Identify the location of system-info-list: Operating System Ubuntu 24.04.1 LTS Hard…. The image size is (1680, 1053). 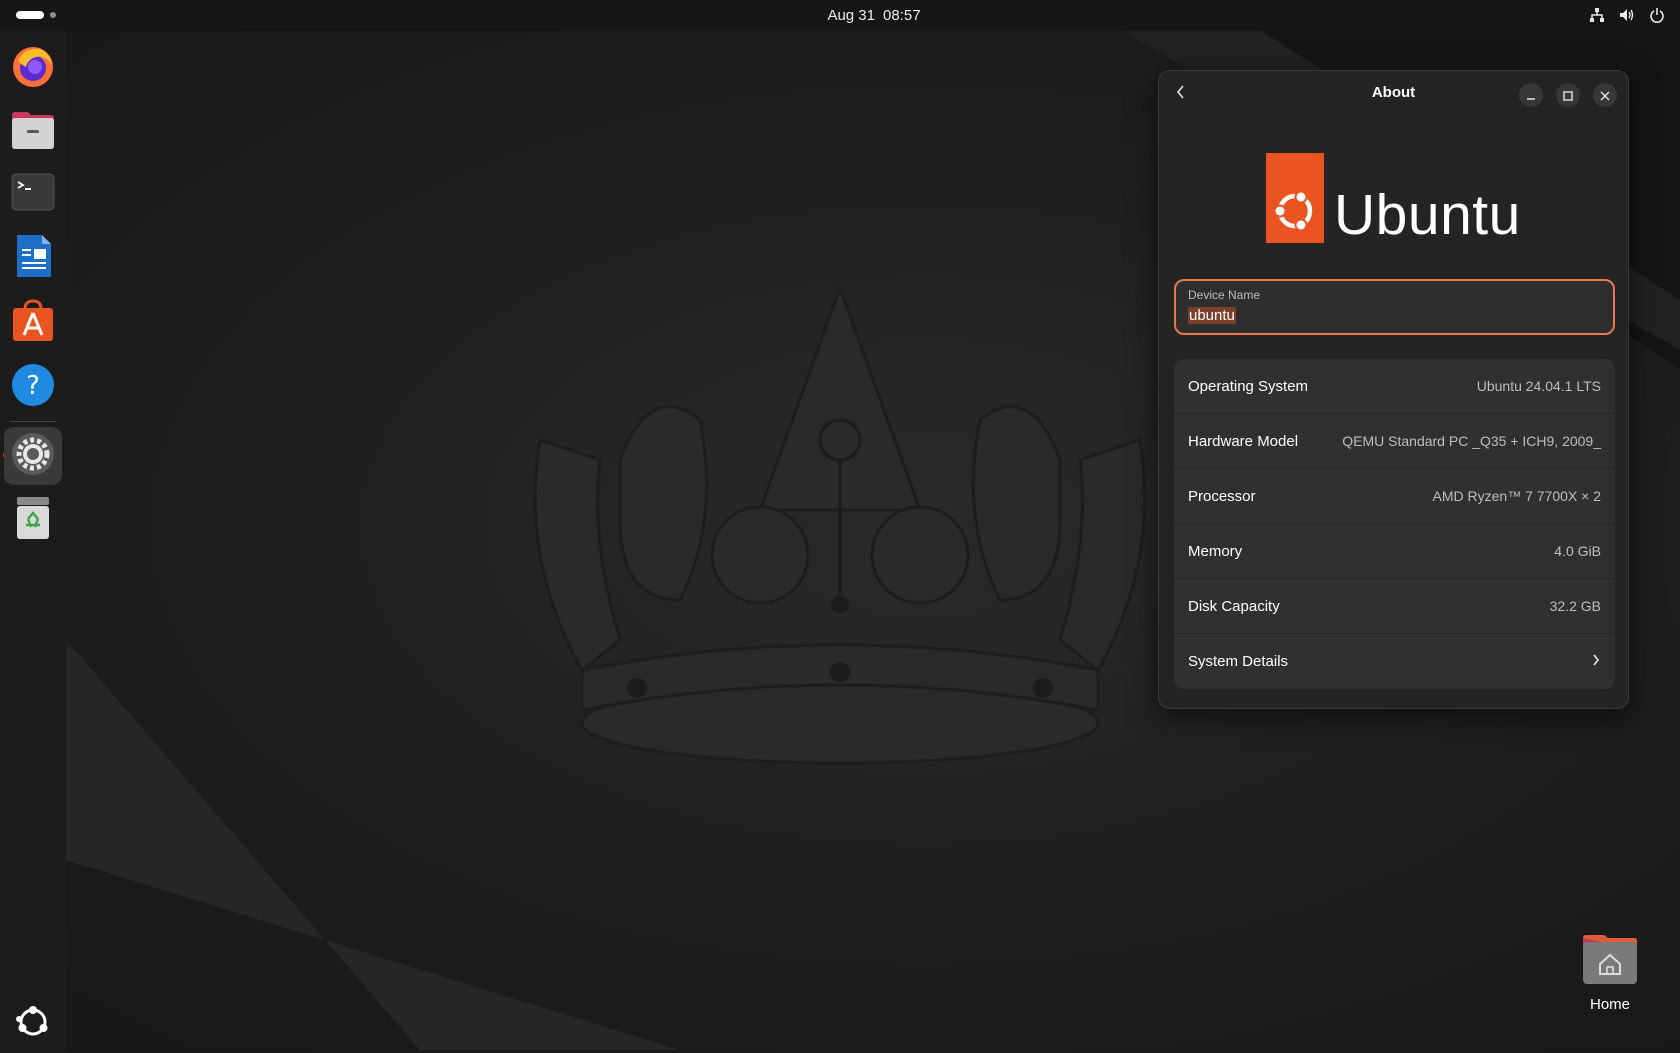
(1394, 524).